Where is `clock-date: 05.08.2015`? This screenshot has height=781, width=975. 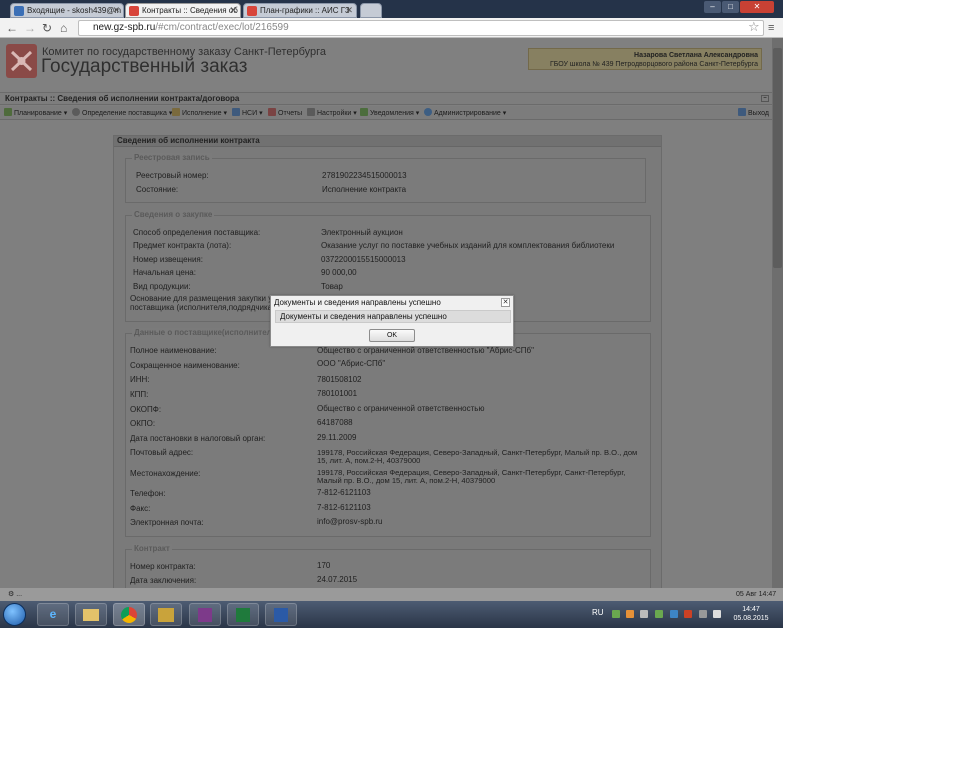
clock-date: 05.08.2015 is located at coordinates (751, 618).